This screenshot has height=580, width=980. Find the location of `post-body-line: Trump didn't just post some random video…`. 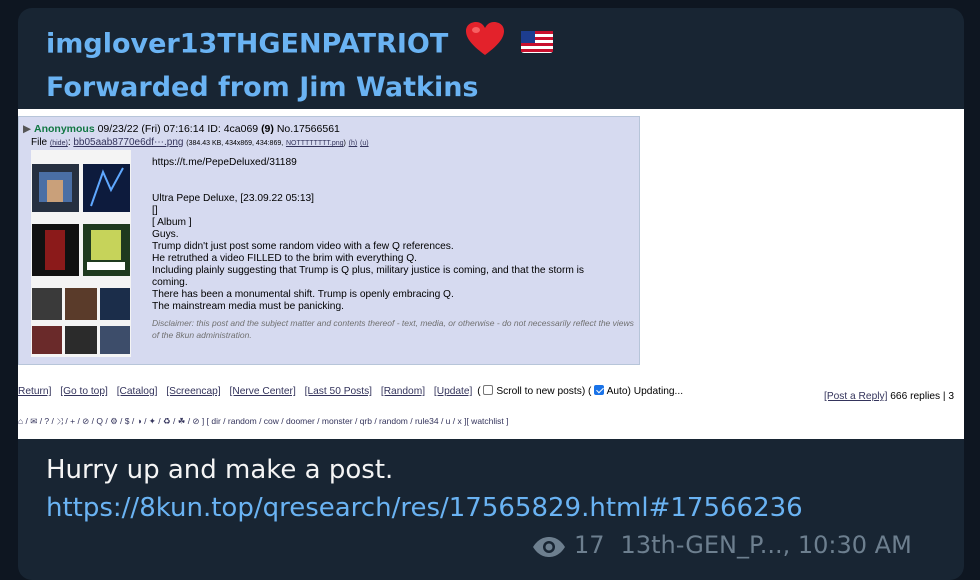

post-body-line: Trump didn't just post some random video… is located at coordinates (303, 246).